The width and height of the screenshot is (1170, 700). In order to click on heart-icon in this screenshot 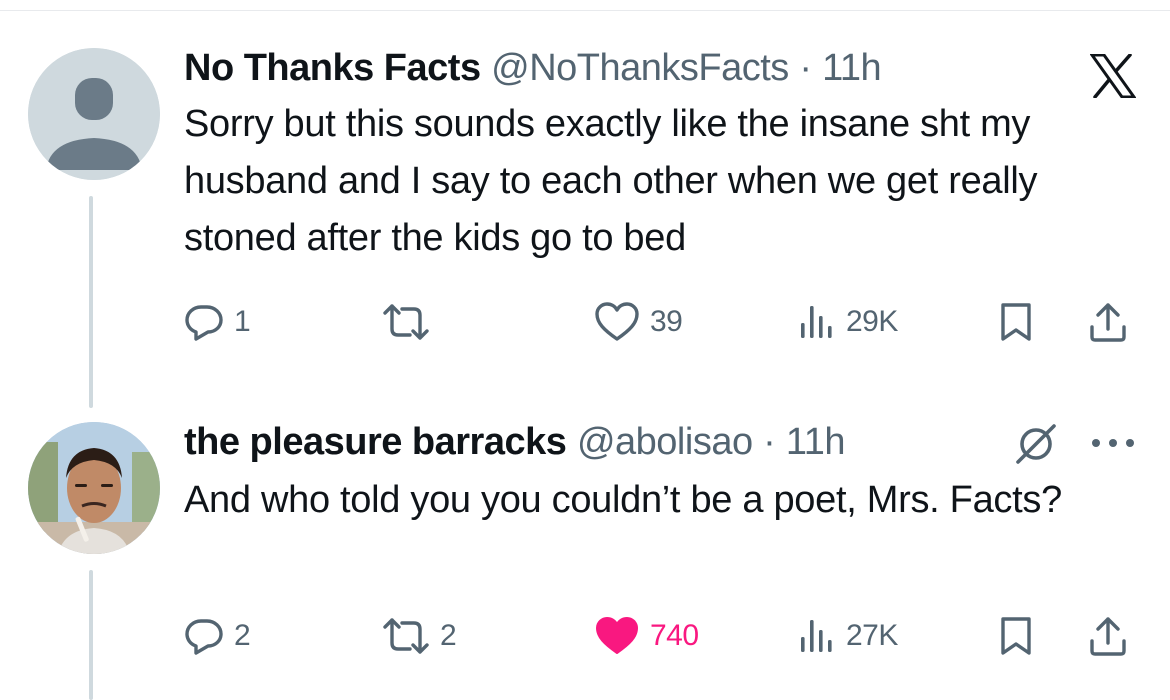, I will do `click(617, 321)`.